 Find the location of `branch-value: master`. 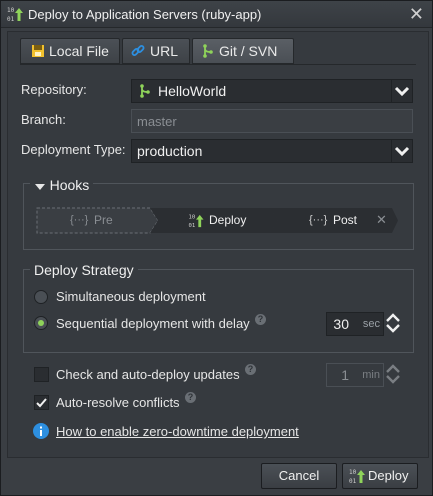

branch-value: master is located at coordinates (157, 121).